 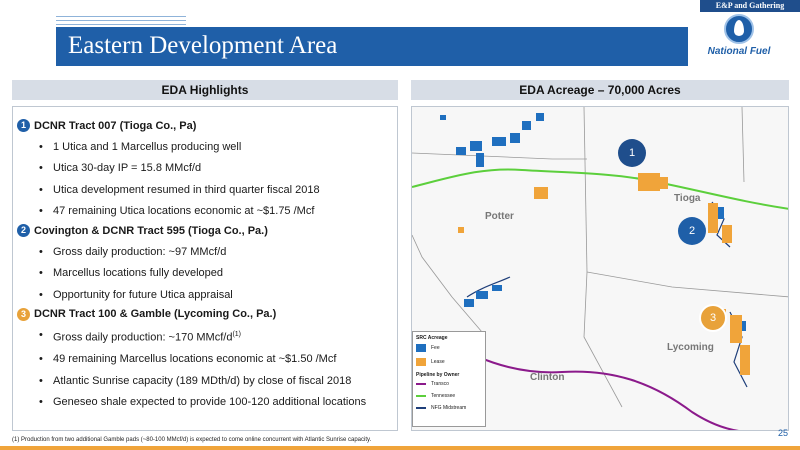 I want to click on list-item: Utica 30-day IP = 15.8 MMcf/d, so click(x=216, y=168).